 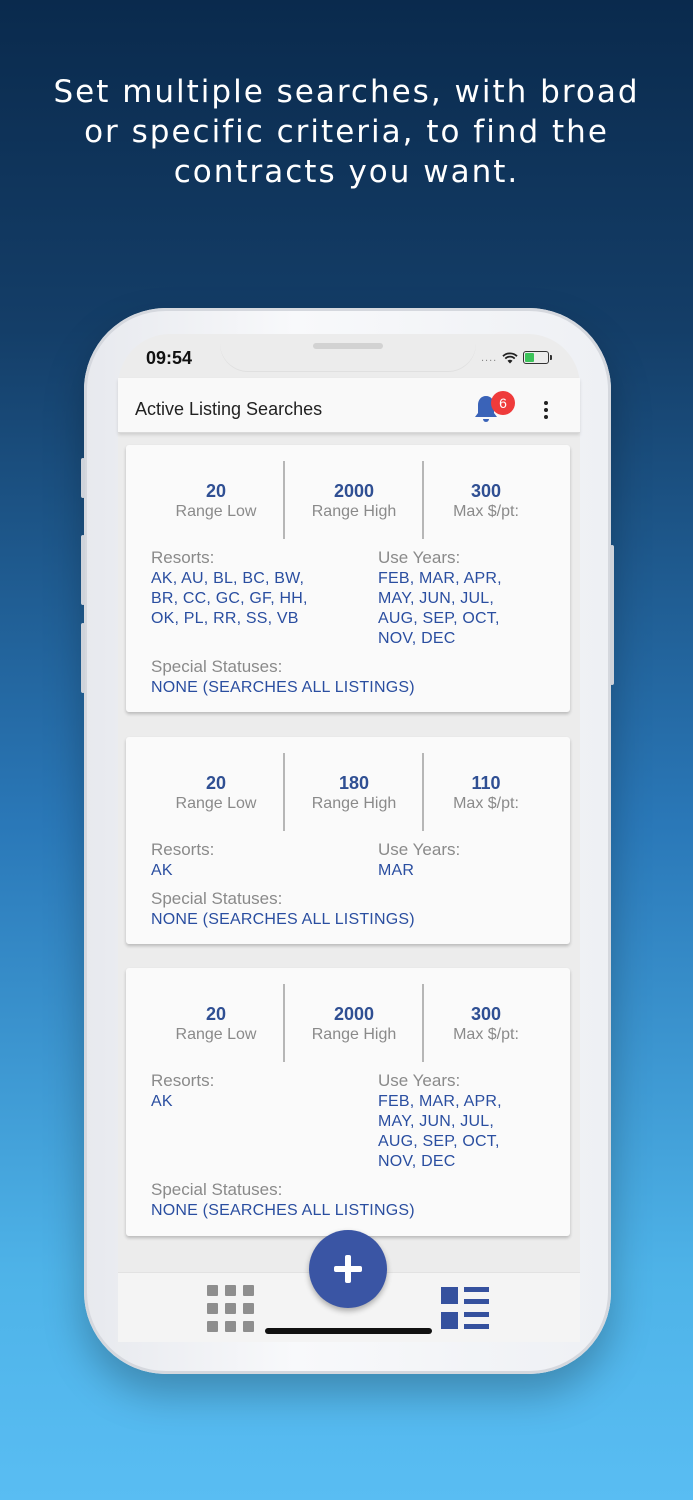 What do you see at coordinates (346, 92) in the screenshot?
I see `headline-line-1: Set multiple searches, with broad` at bounding box center [346, 92].